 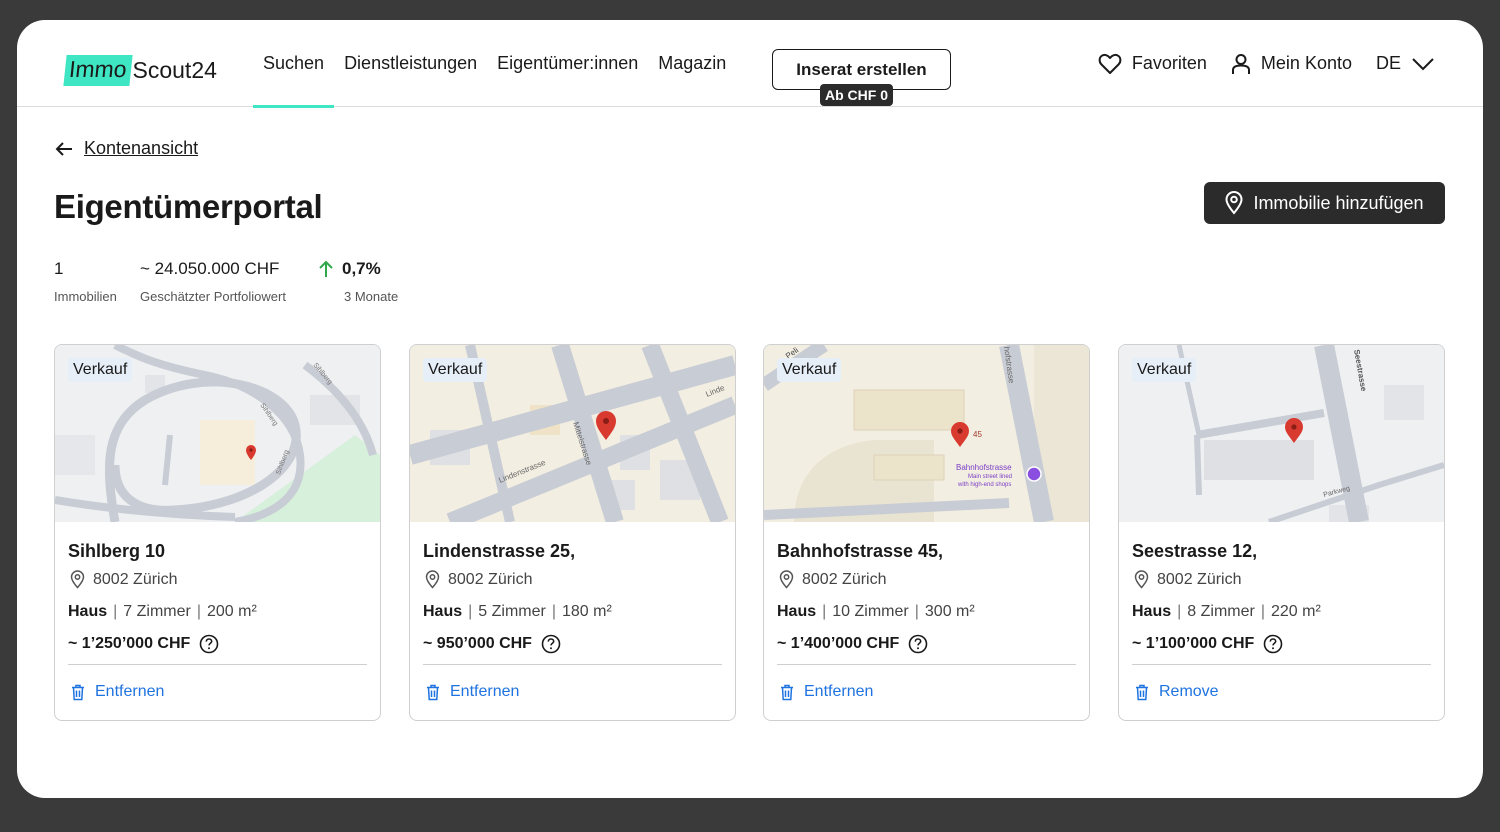 What do you see at coordinates (371, 296) in the screenshot?
I see `stat-change-label: 3 Monate` at bounding box center [371, 296].